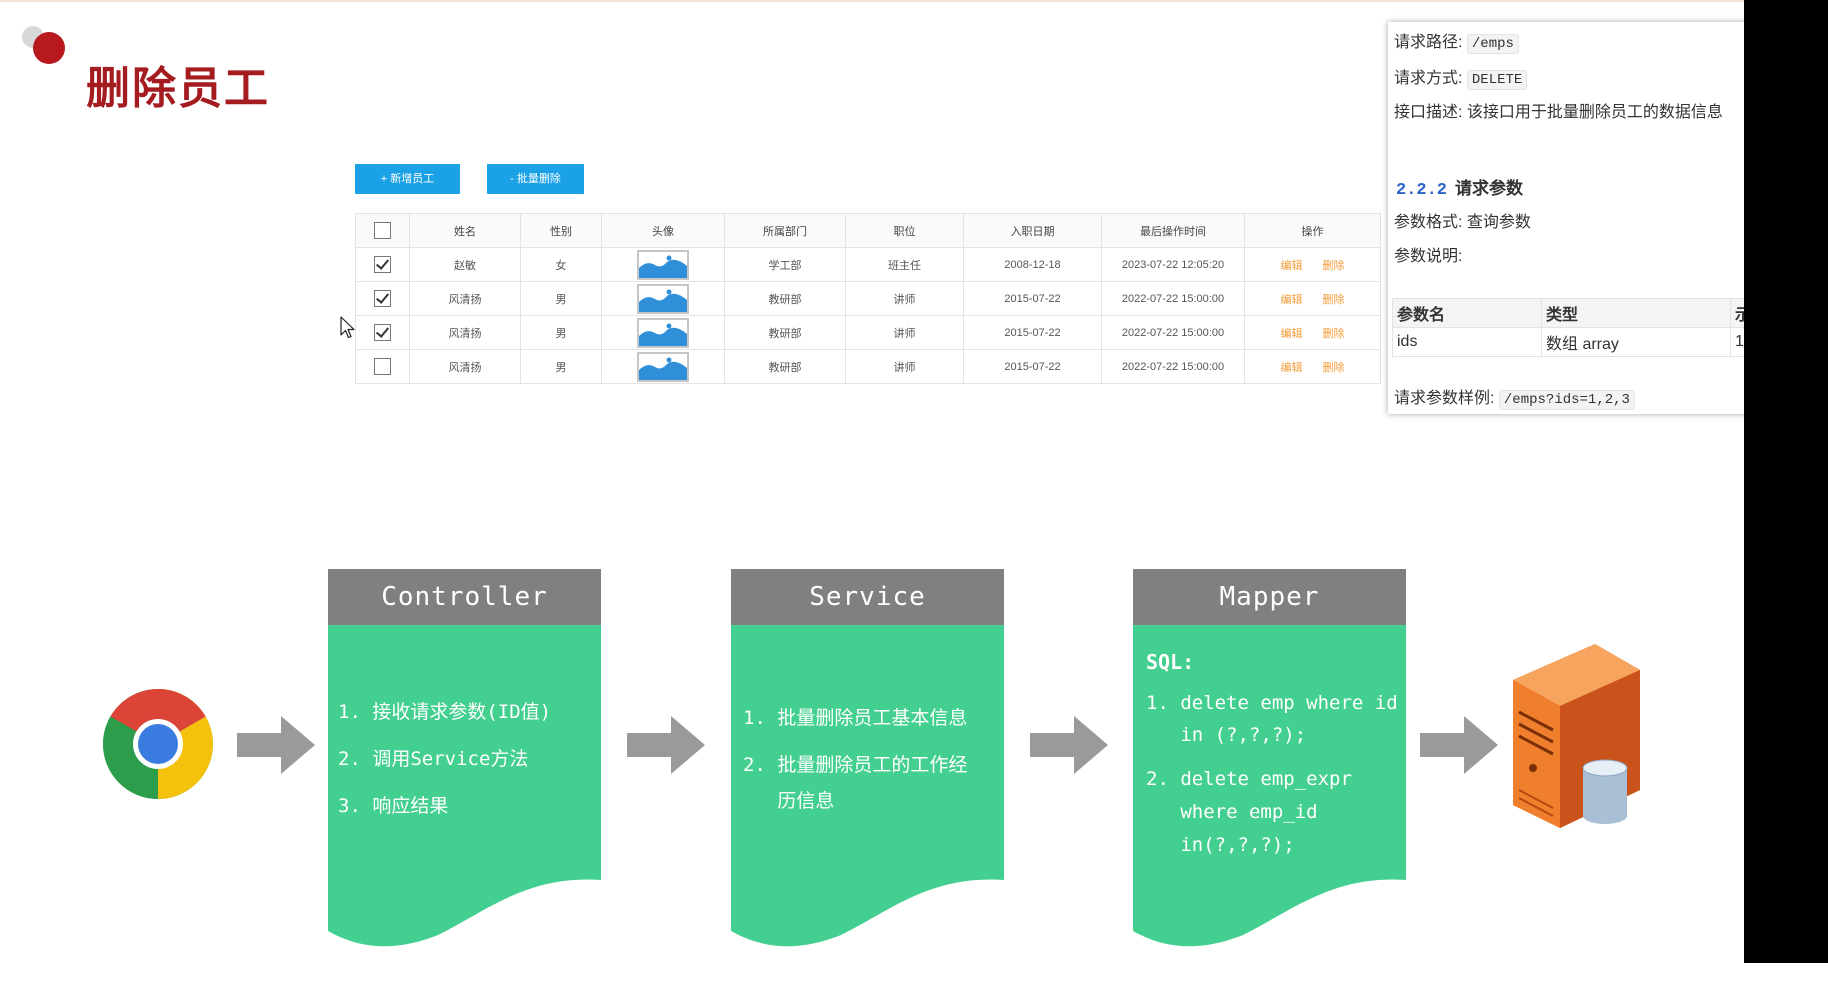 The image size is (1828, 1001). I want to click on api-desc-value: 该接口用于批量删除员工的数据信息, so click(1594, 112).